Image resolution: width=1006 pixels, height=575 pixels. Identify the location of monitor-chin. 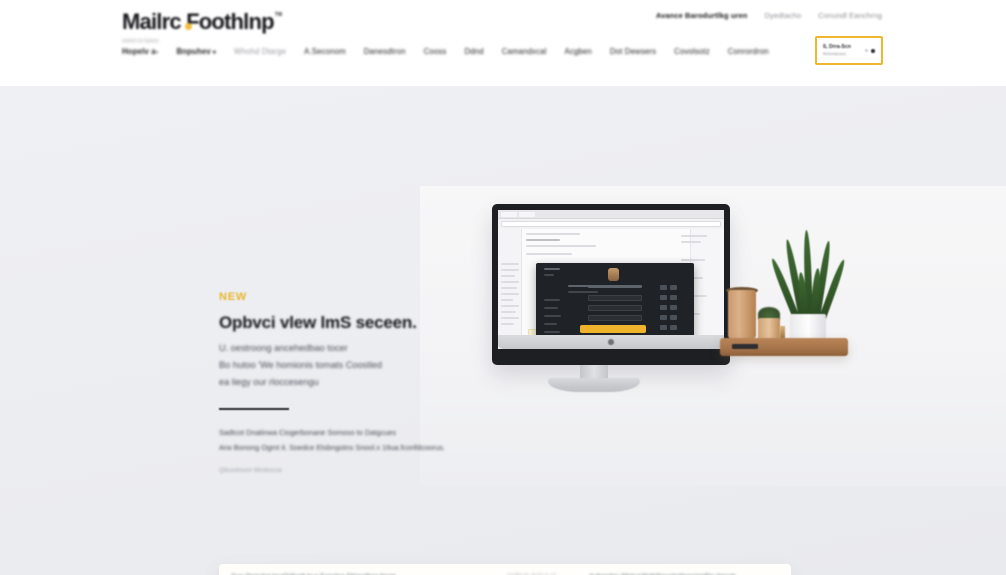
(611, 342).